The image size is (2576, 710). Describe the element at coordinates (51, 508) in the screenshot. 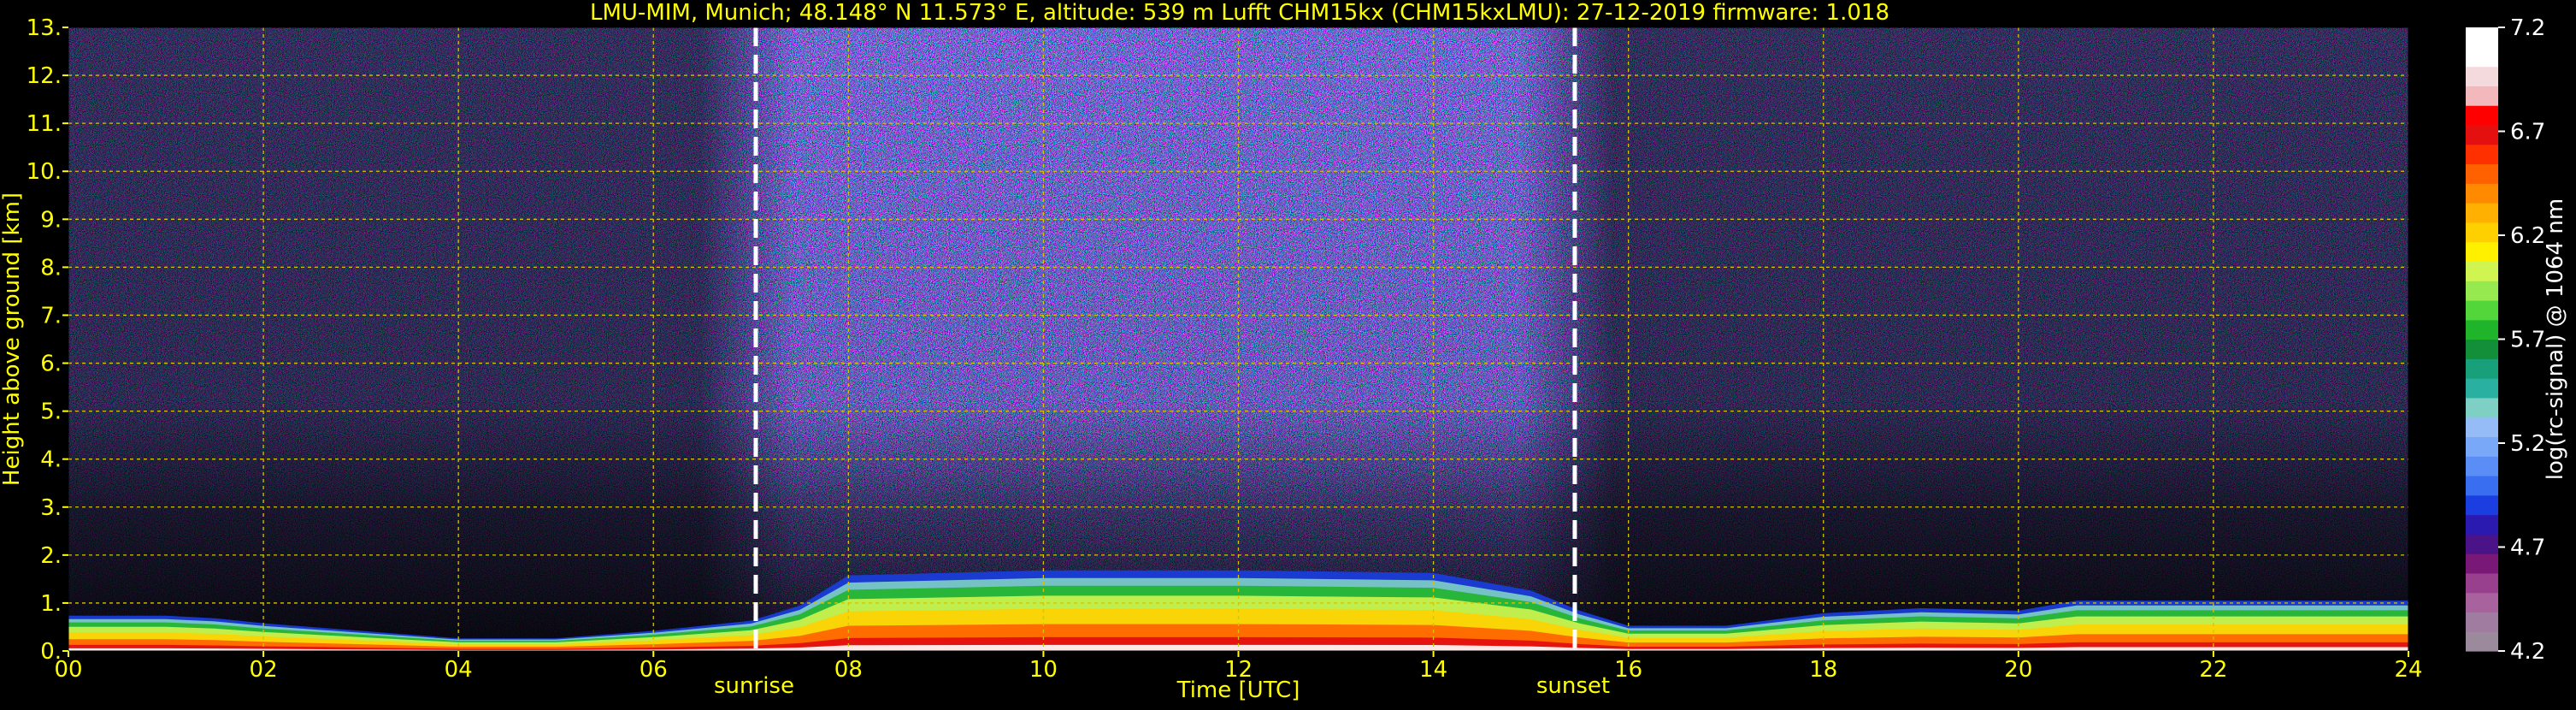

I see `y-tick-label: 3.` at that location.